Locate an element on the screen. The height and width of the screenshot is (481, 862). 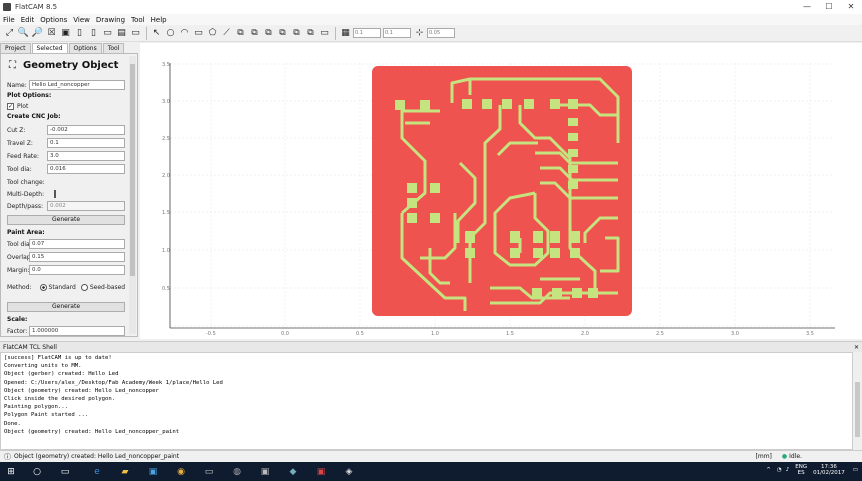
chrome-icon: ◉ is located at coordinates (181, 471).